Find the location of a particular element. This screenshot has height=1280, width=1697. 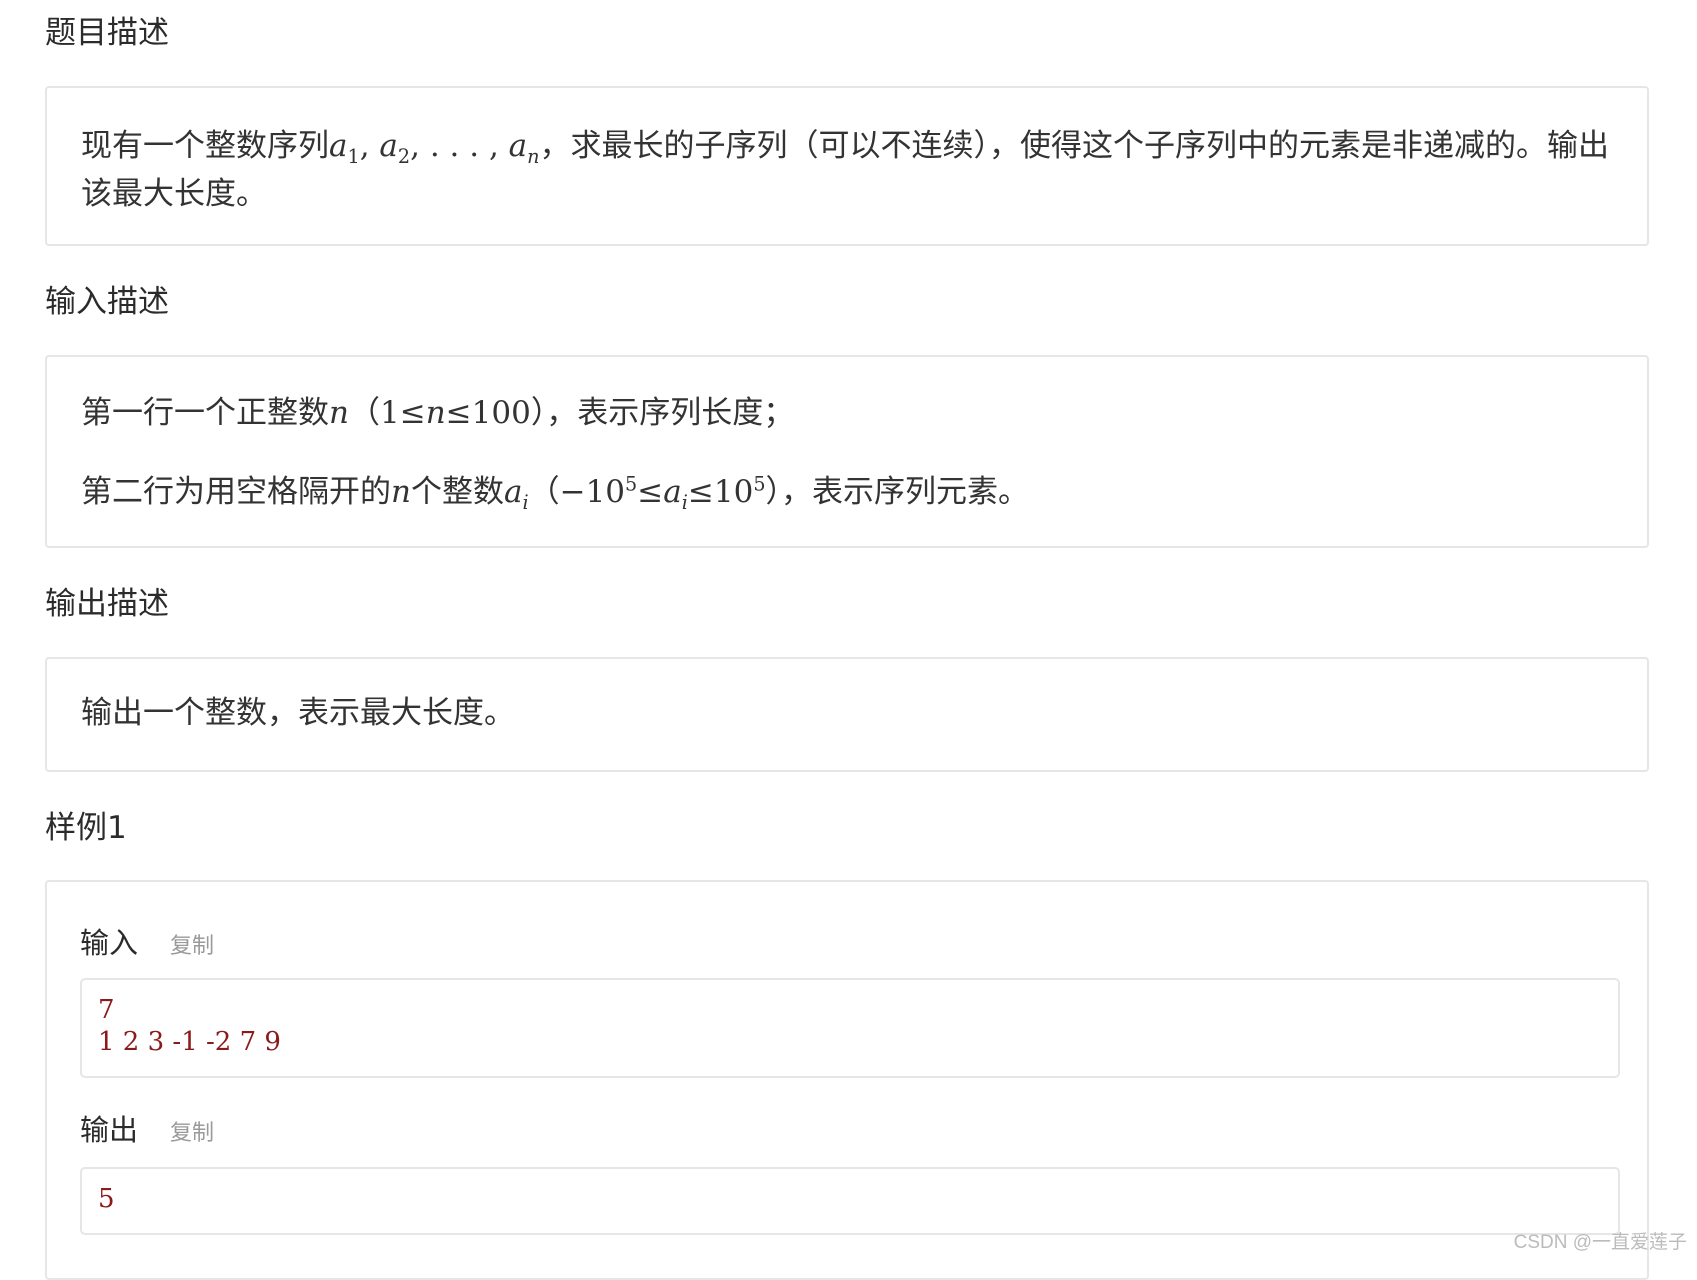

sample-output-header: 输出 复制 is located at coordinates (147, 1128).